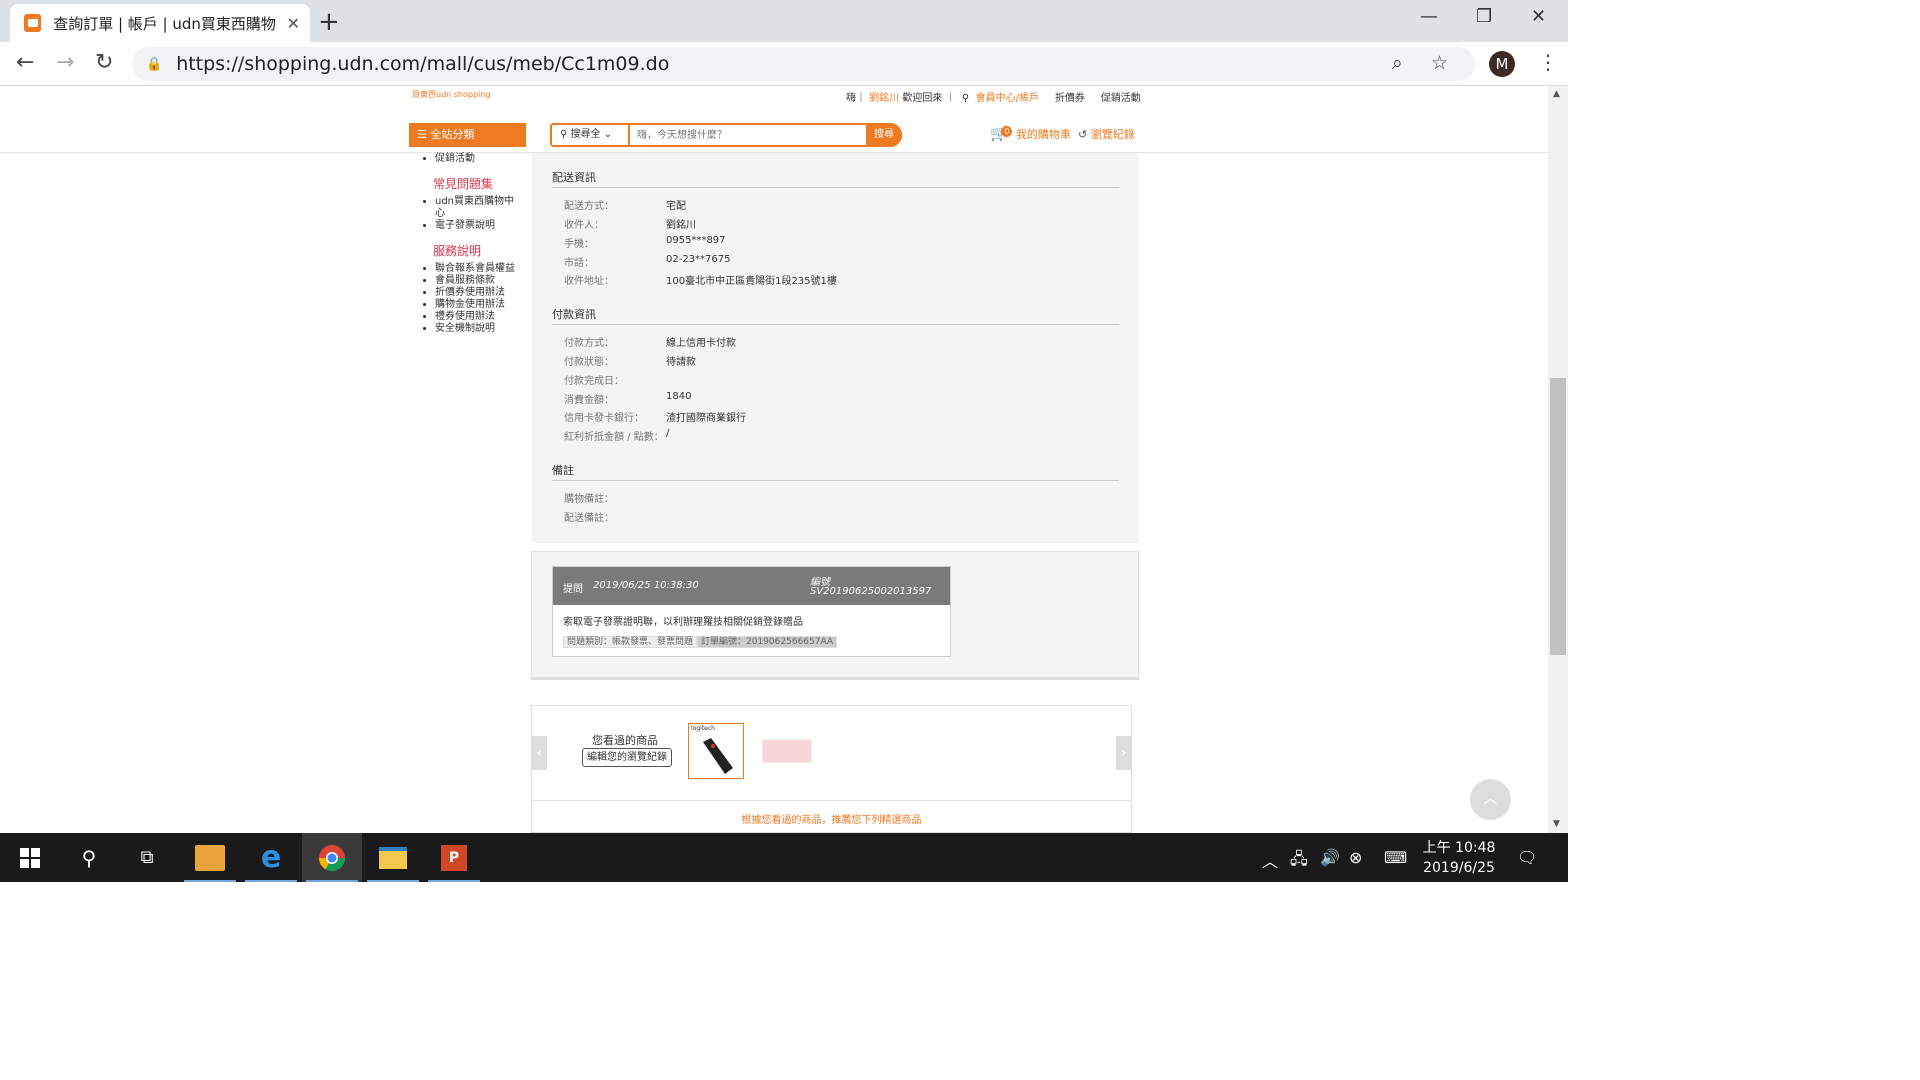 The image size is (1920, 1080). Describe the element at coordinates (784, 21) in the screenshot. I see `tab-strip: 查詢訂單 | 帳戶 | udn買東西購物 ✕ + — ❐ ✕` at that location.